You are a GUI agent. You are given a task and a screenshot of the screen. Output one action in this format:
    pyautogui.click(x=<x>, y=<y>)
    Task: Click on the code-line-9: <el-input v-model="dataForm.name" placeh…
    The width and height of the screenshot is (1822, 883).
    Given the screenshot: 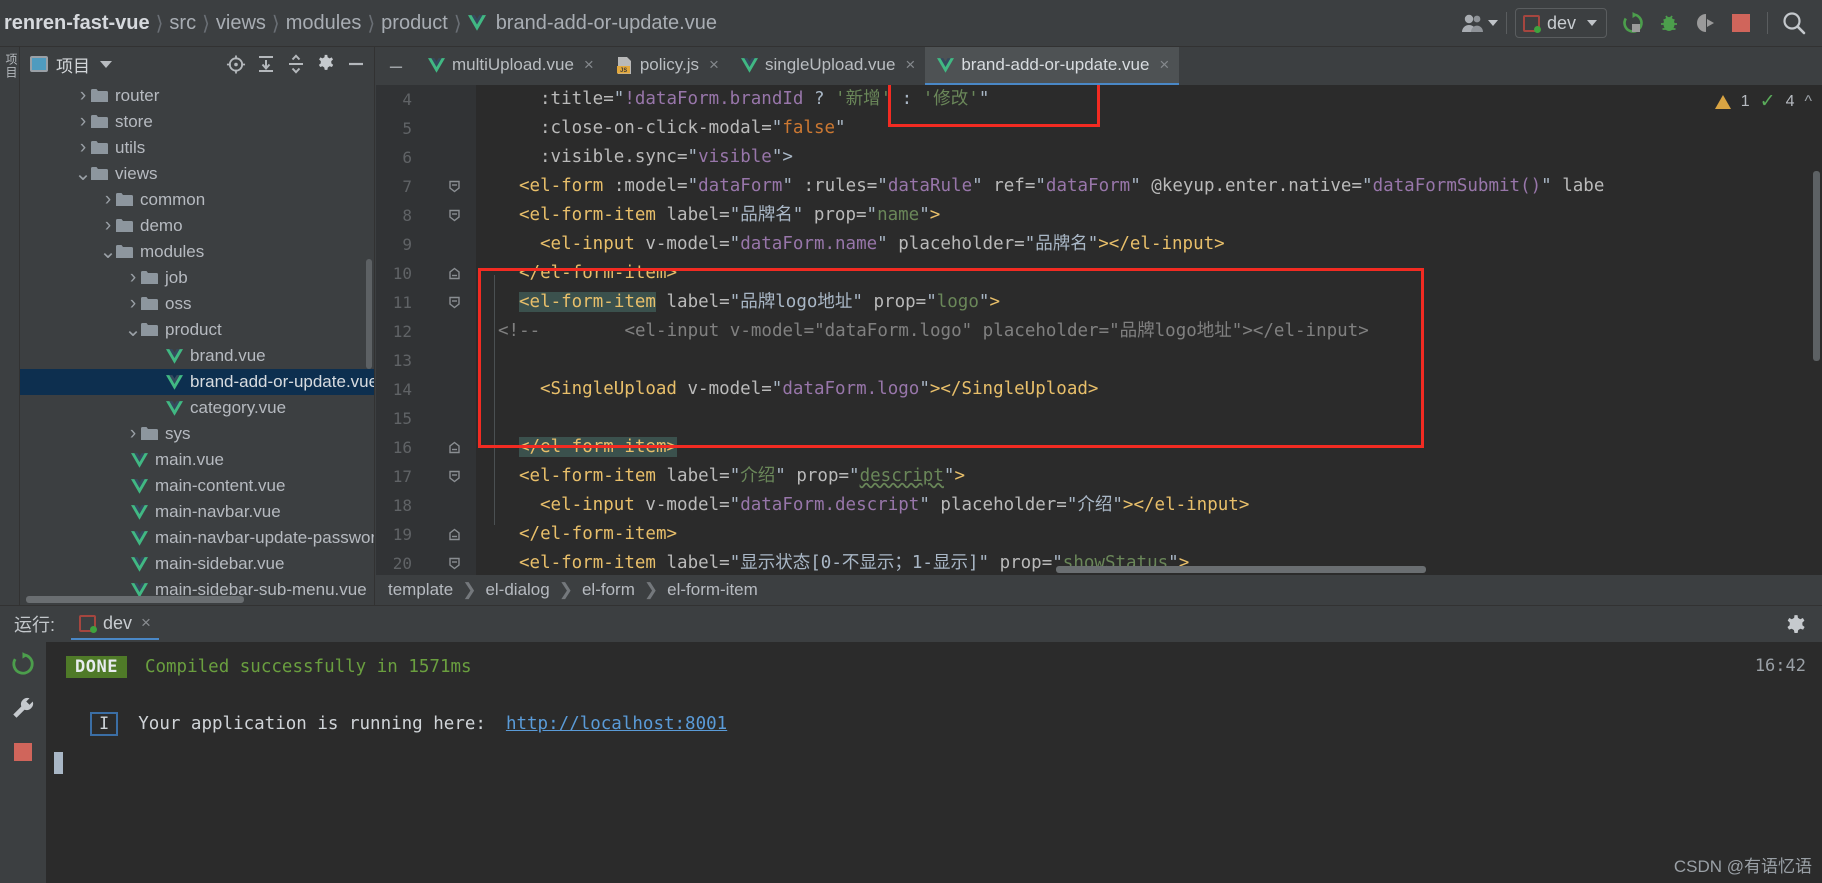 What is the action you would take?
    pyautogui.click(x=882, y=244)
    